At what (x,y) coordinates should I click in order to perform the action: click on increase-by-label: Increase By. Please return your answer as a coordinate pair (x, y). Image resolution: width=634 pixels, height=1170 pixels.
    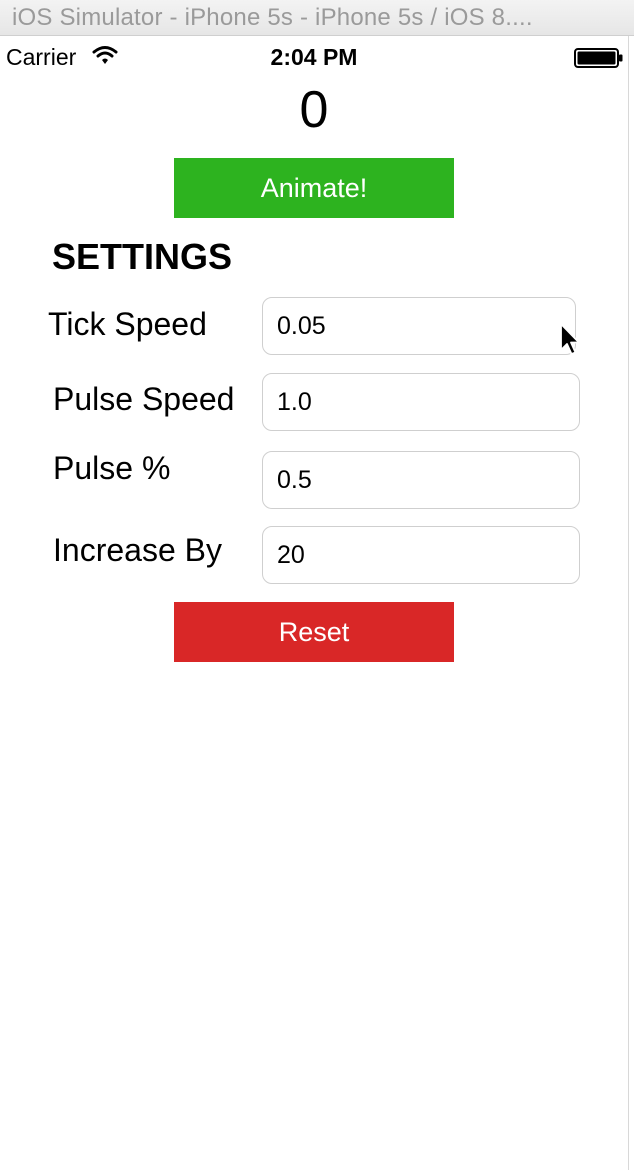
    Looking at the image, I should click on (137, 550).